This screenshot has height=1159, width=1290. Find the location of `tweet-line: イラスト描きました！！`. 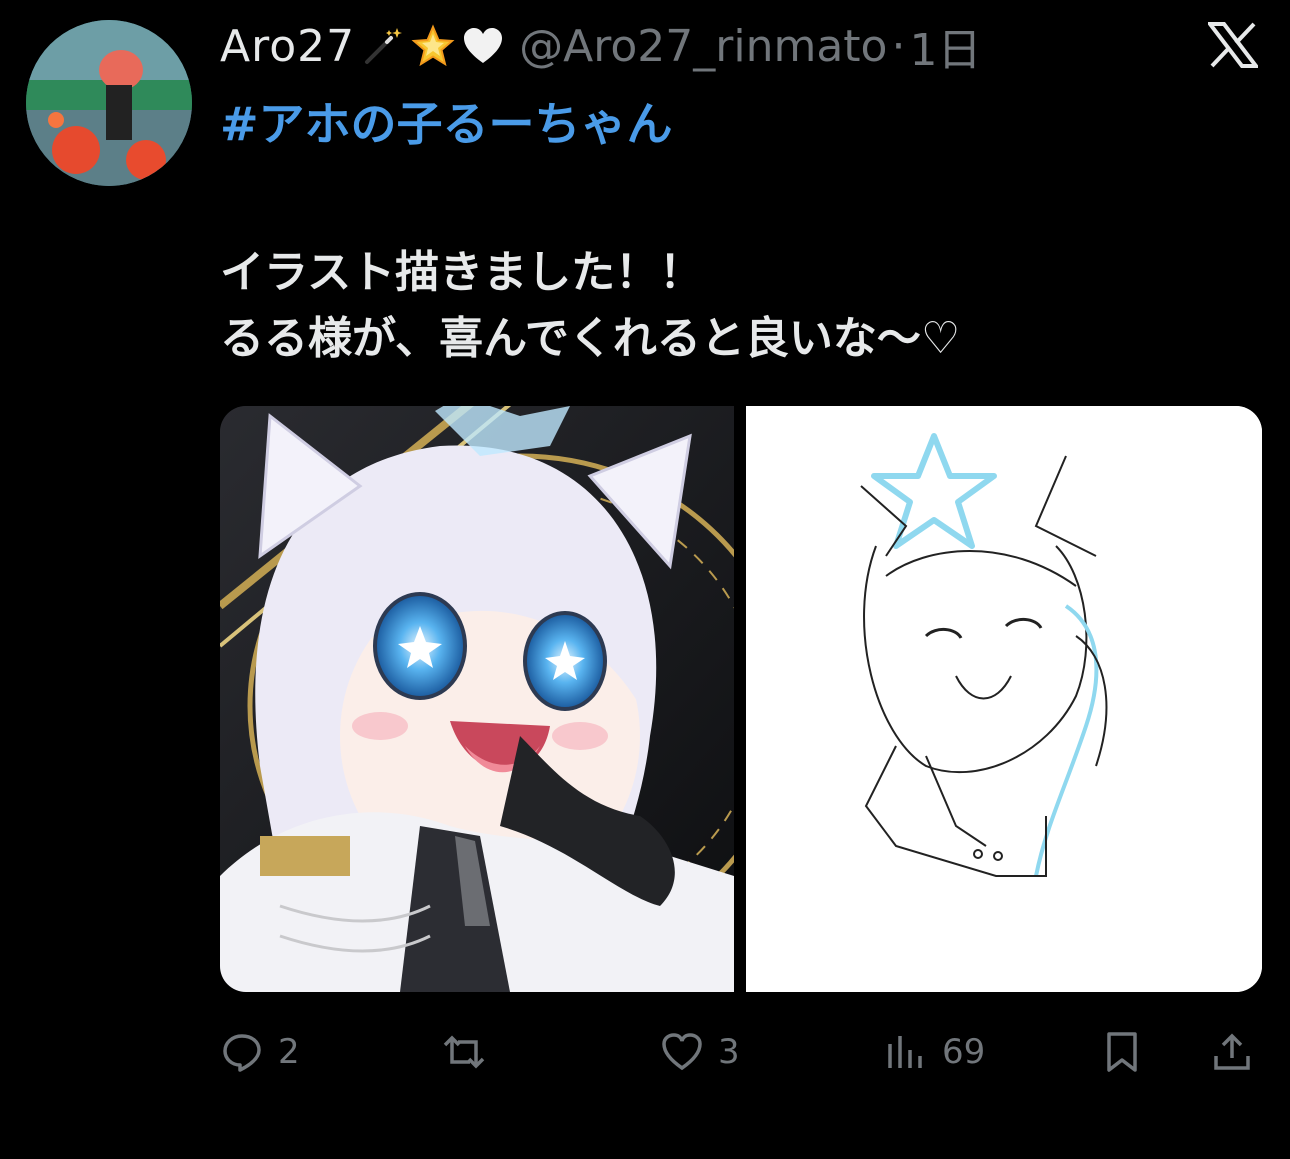

tweet-line: イラスト描きました！！ is located at coordinates (462, 272).